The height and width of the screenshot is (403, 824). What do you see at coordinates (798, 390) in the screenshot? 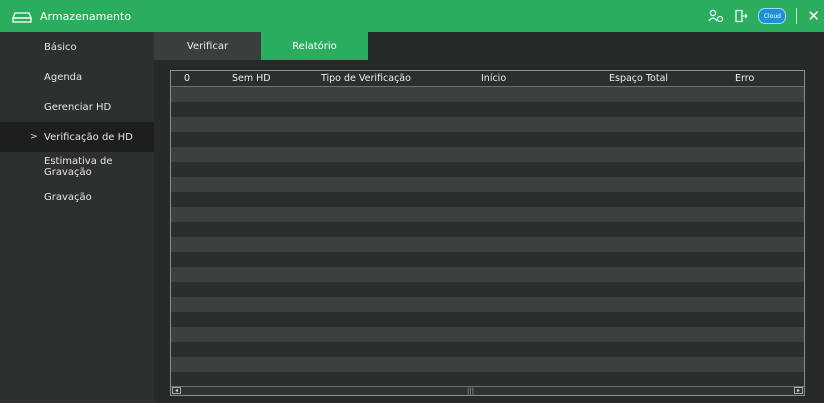
I see `scroll-right-icon: ▸` at bounding box center [798, 390].